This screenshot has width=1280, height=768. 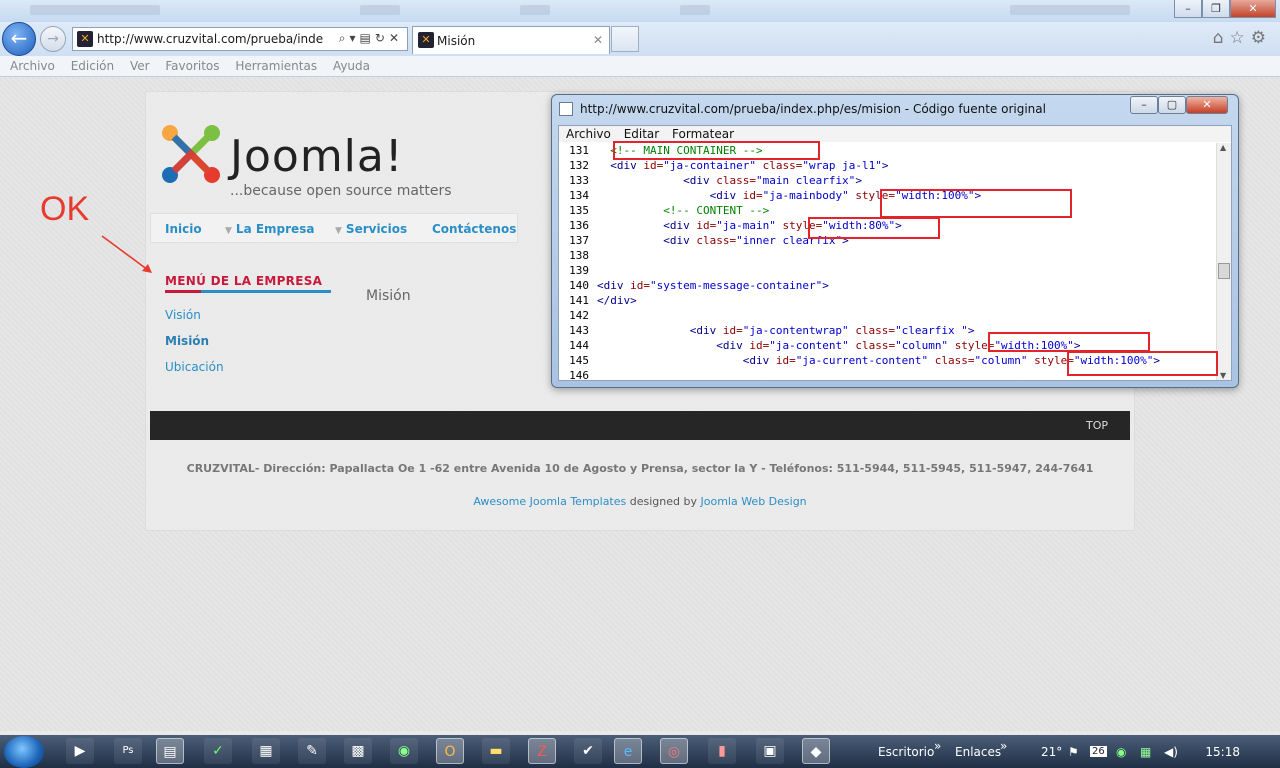 What do you see at coordinates (976, 203) in the screenshot?
I see `highlight-mainbody-style` at bounding box center [976, 203].